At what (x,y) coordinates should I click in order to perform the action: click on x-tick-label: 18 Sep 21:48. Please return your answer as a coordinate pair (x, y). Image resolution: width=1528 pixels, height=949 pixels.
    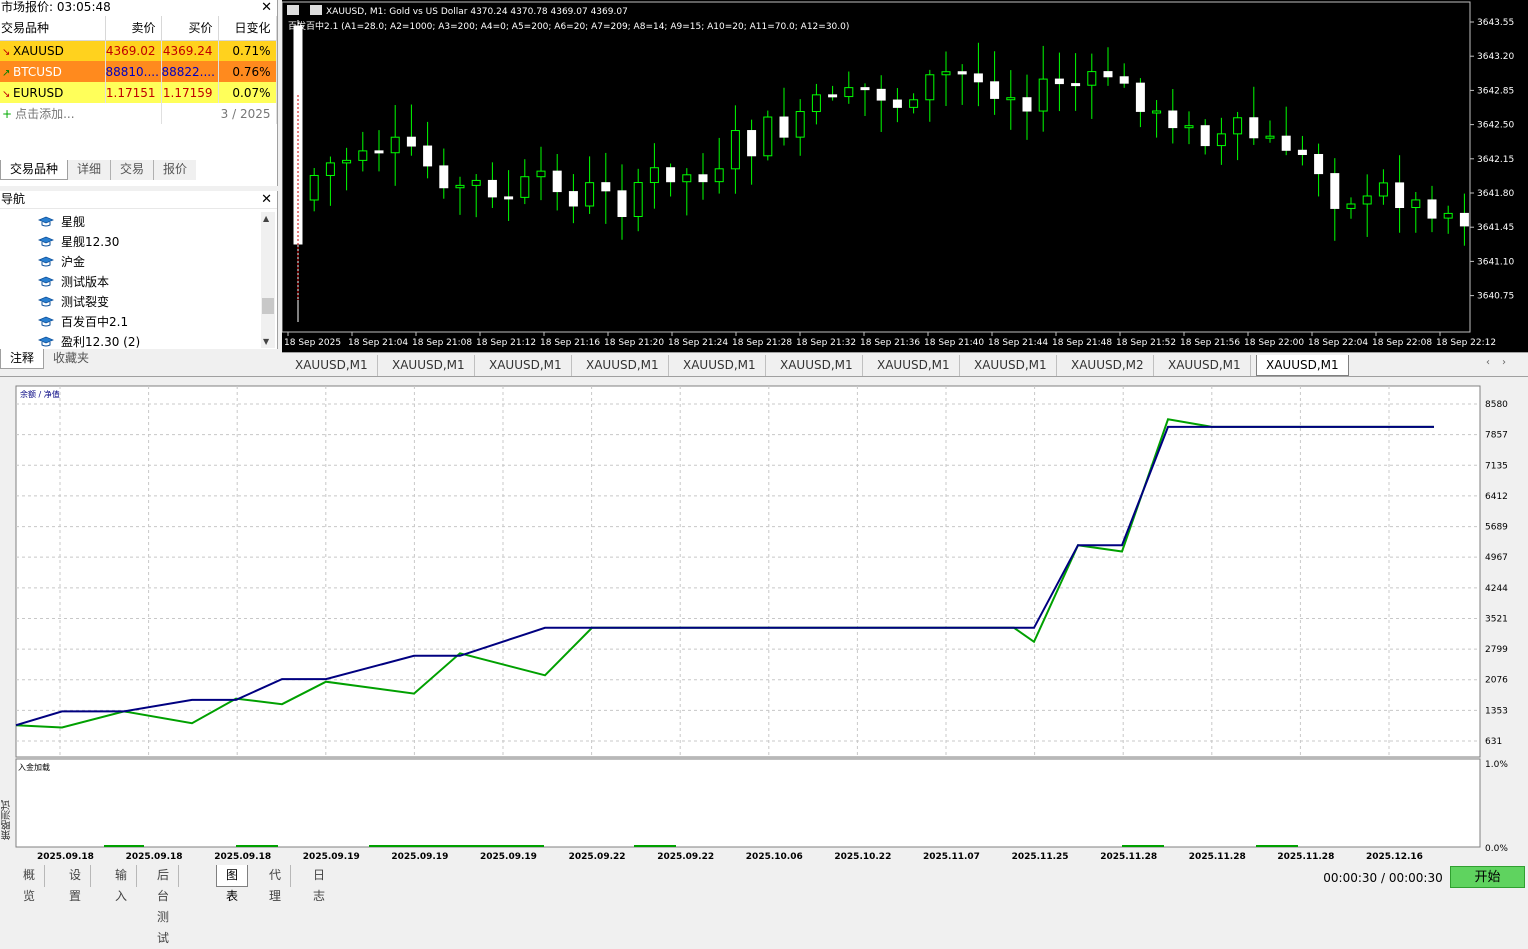
    Looking at the image, I should click on (1082, 343).